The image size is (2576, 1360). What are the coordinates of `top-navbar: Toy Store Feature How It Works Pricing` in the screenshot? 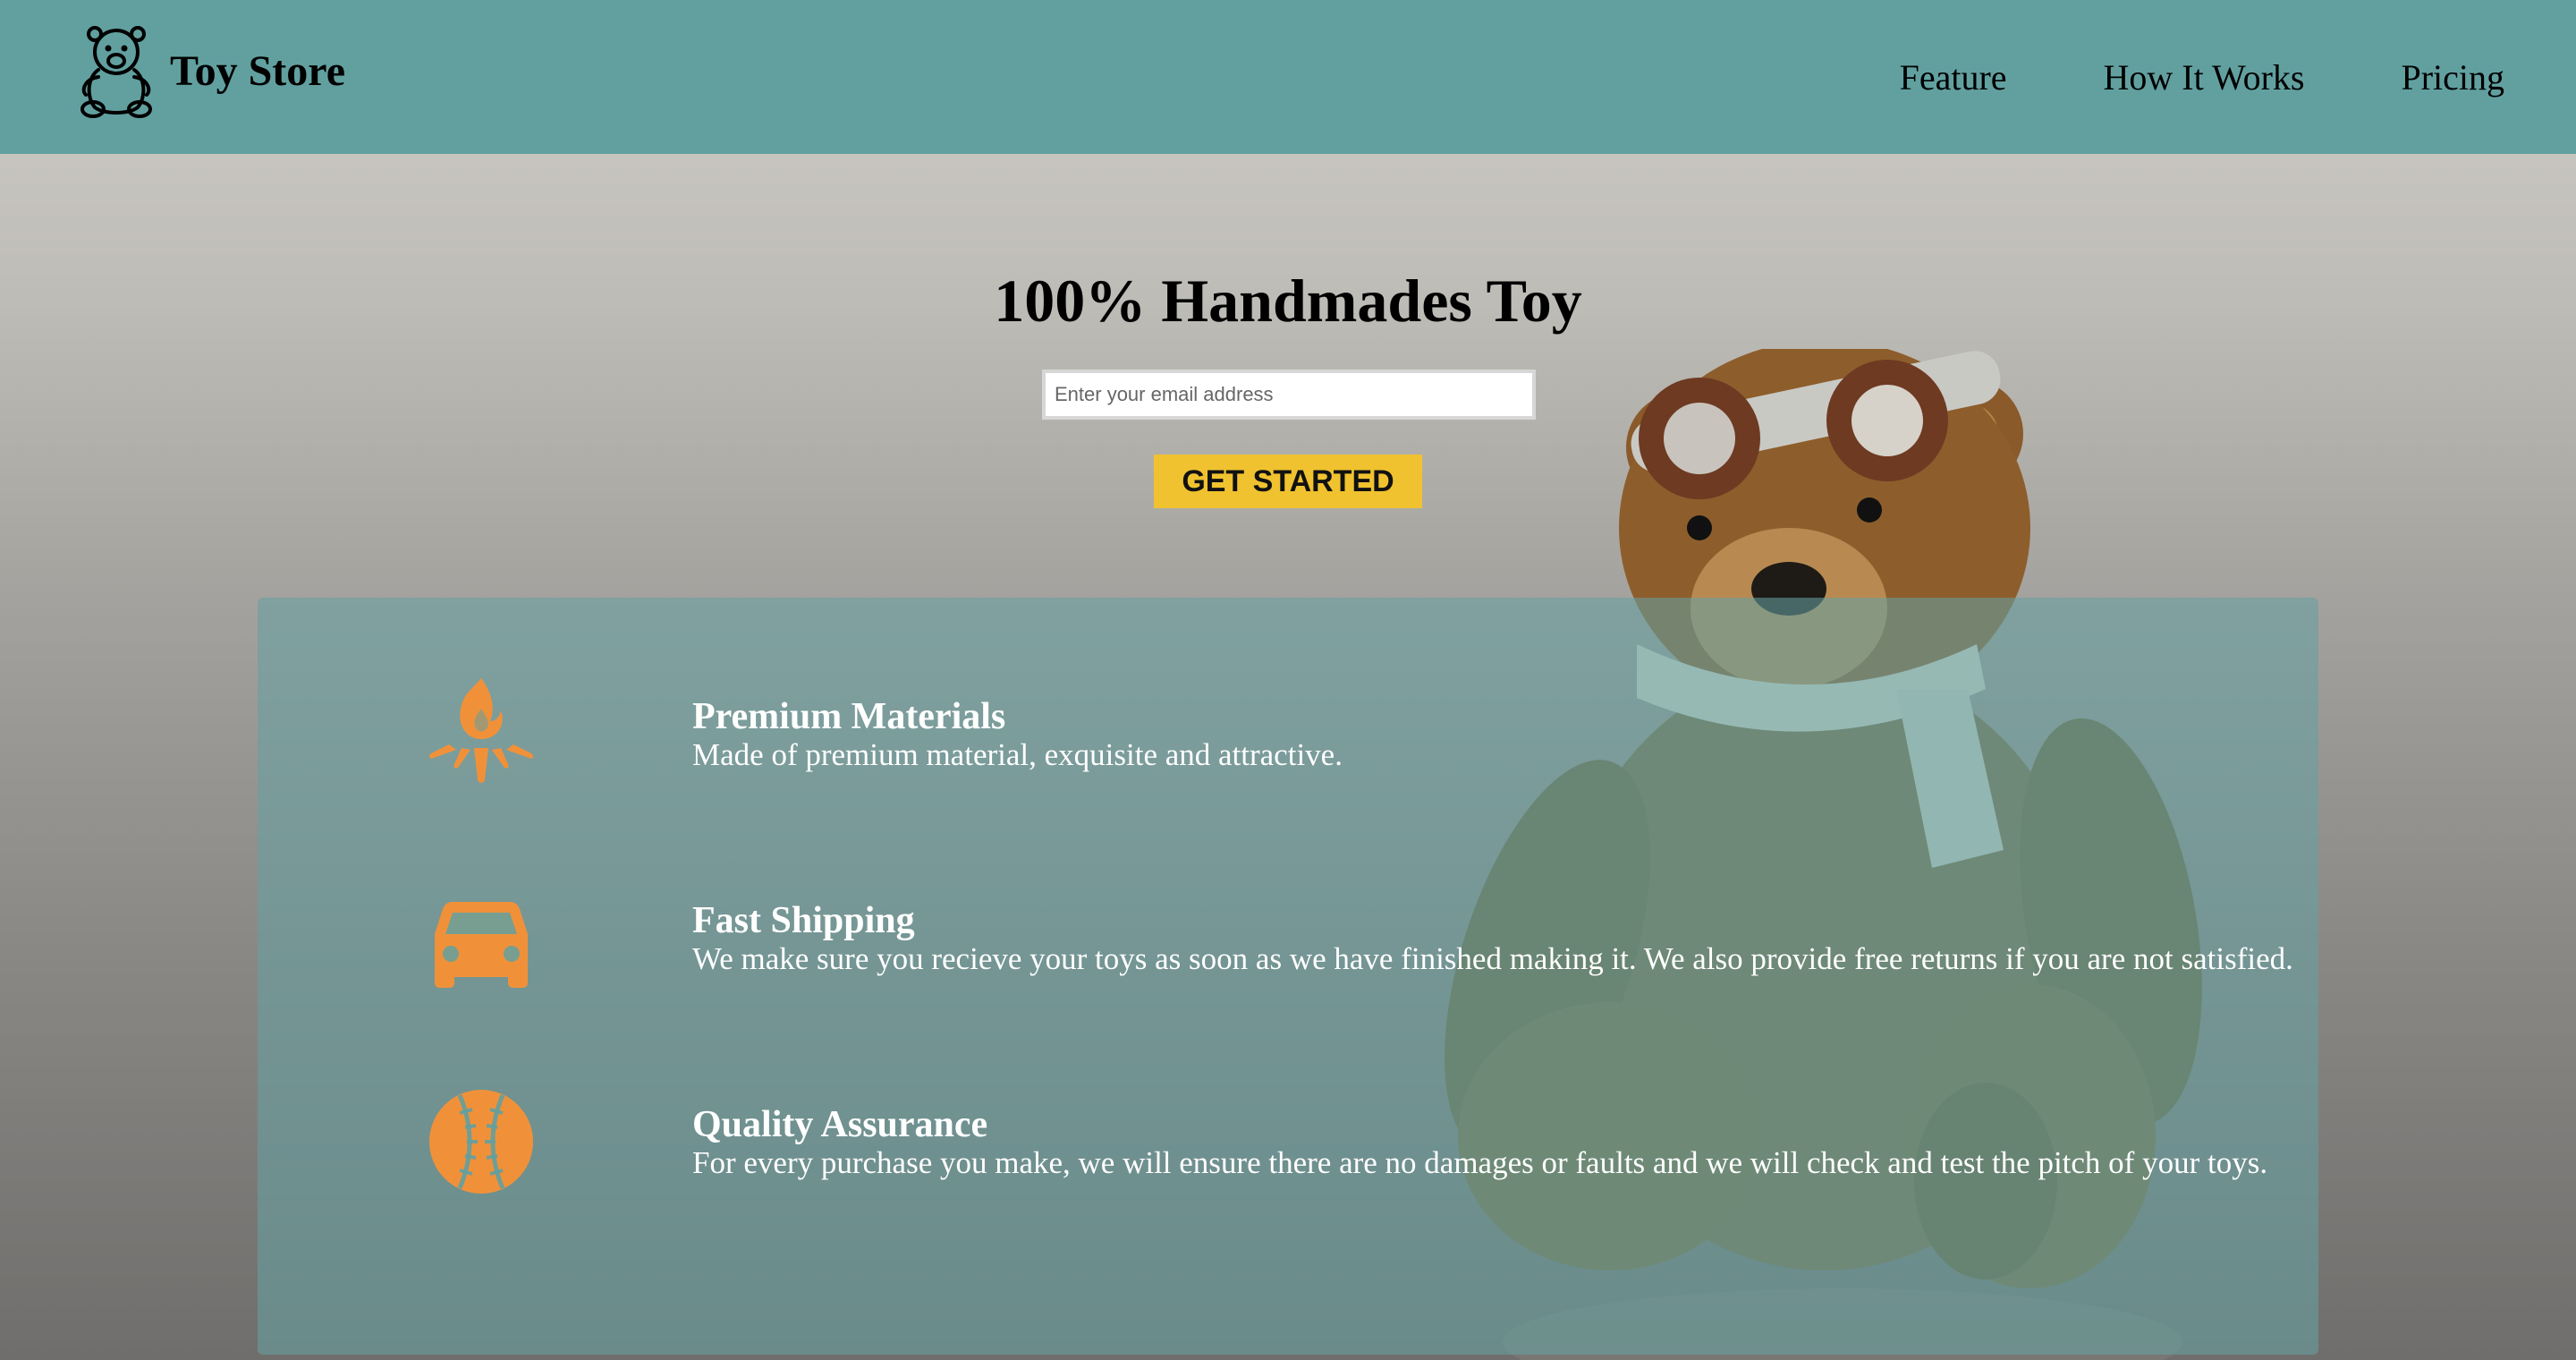 It's located at (1288, 77).